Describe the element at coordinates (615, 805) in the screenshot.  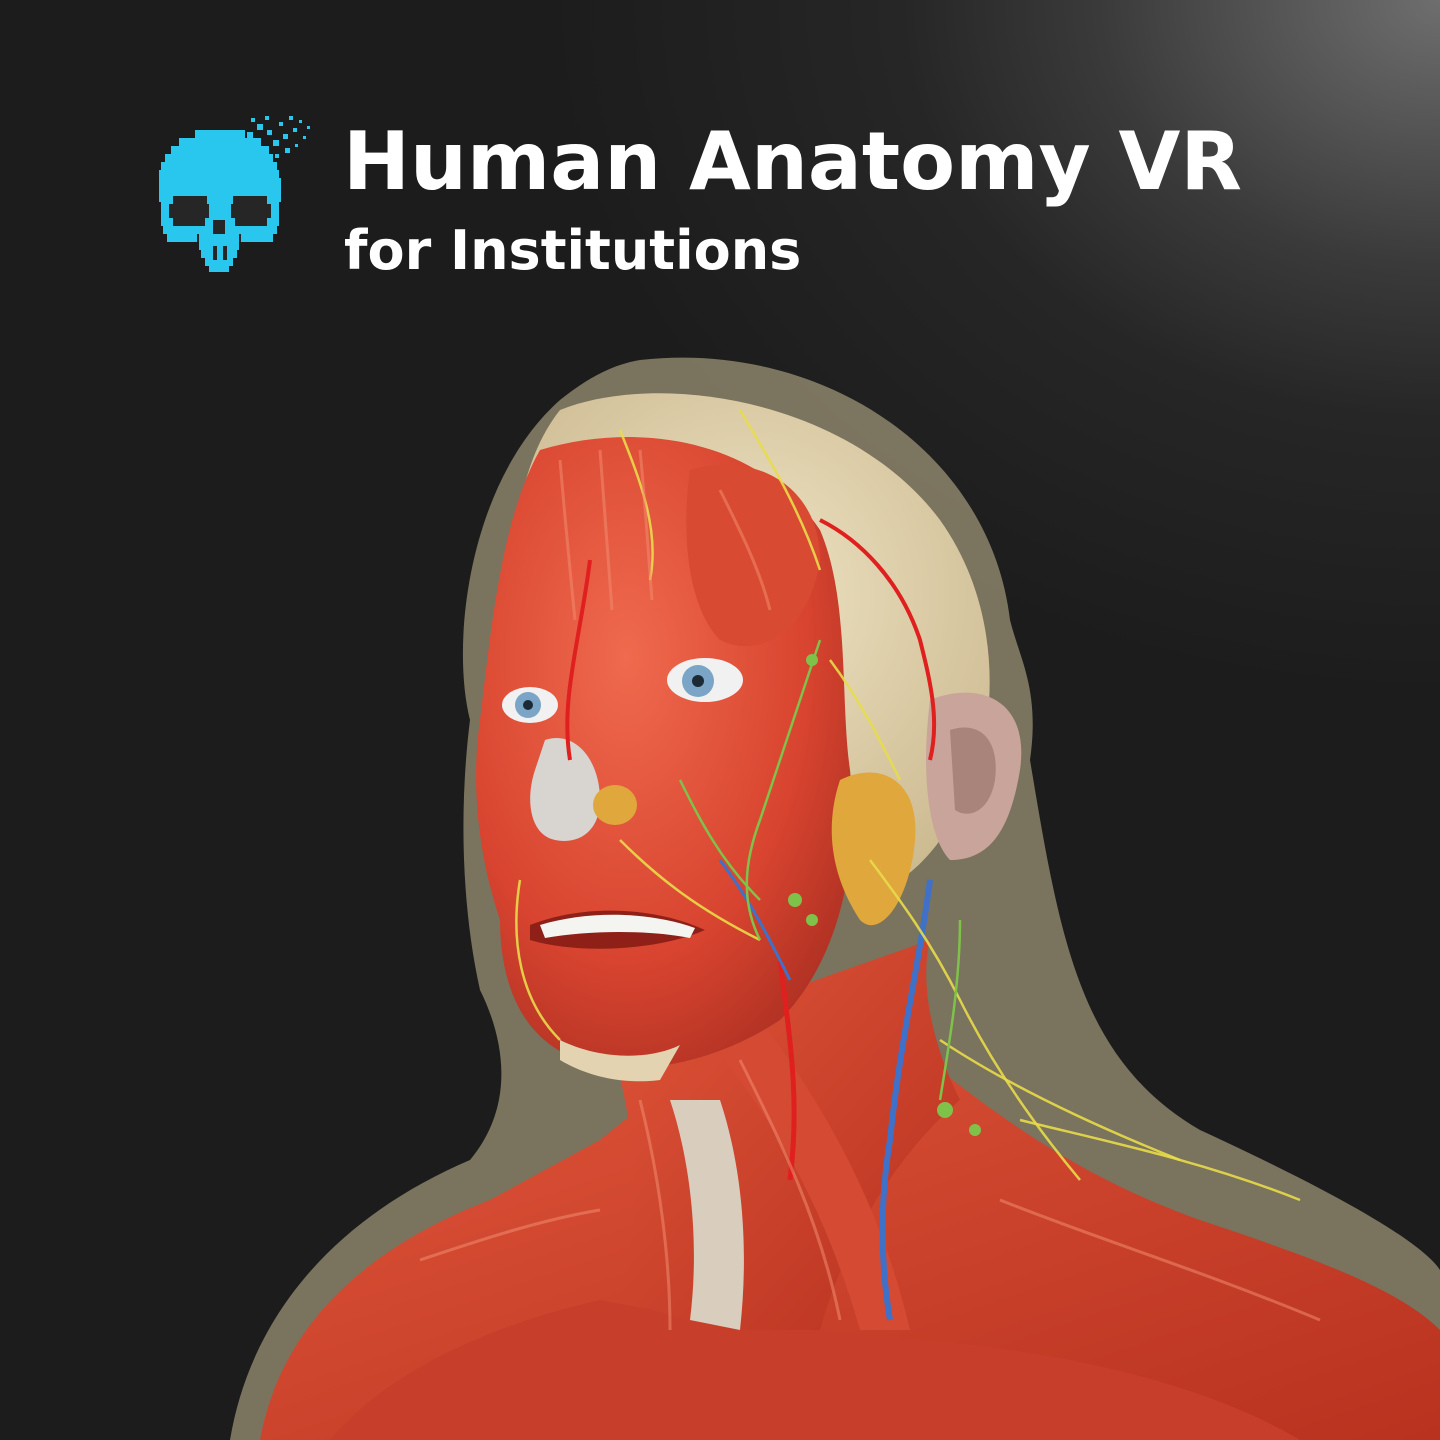
I see `nose-gland` at that location.